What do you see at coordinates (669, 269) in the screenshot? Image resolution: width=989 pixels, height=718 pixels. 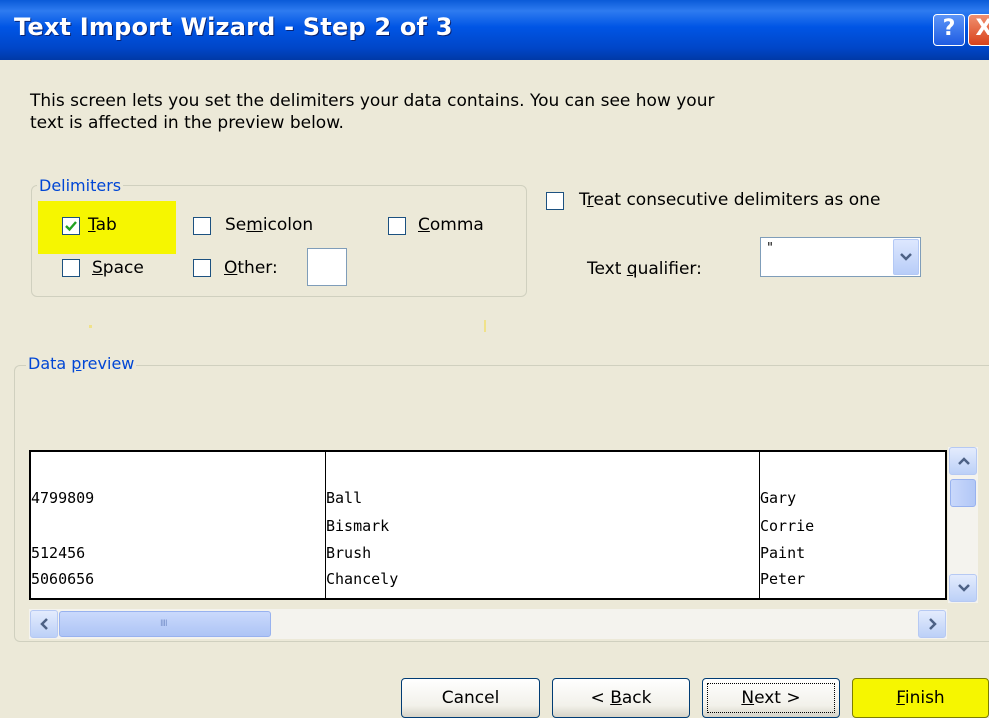 I see `qualifier-label-post: ualifier:` at bounding box center [669, 269].